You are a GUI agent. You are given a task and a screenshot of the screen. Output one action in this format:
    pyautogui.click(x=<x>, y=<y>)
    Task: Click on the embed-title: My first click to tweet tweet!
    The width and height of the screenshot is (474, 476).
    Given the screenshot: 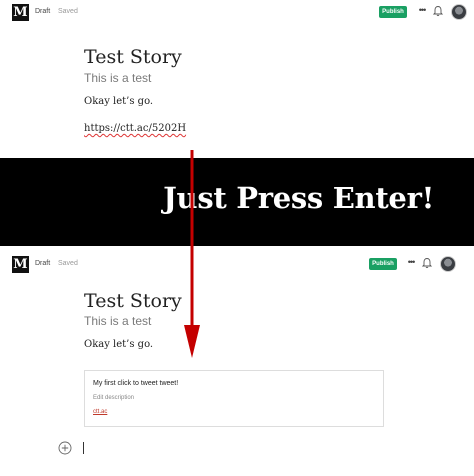 What is the action you would take?
    pyautogui.click(x=135, y=383)
    